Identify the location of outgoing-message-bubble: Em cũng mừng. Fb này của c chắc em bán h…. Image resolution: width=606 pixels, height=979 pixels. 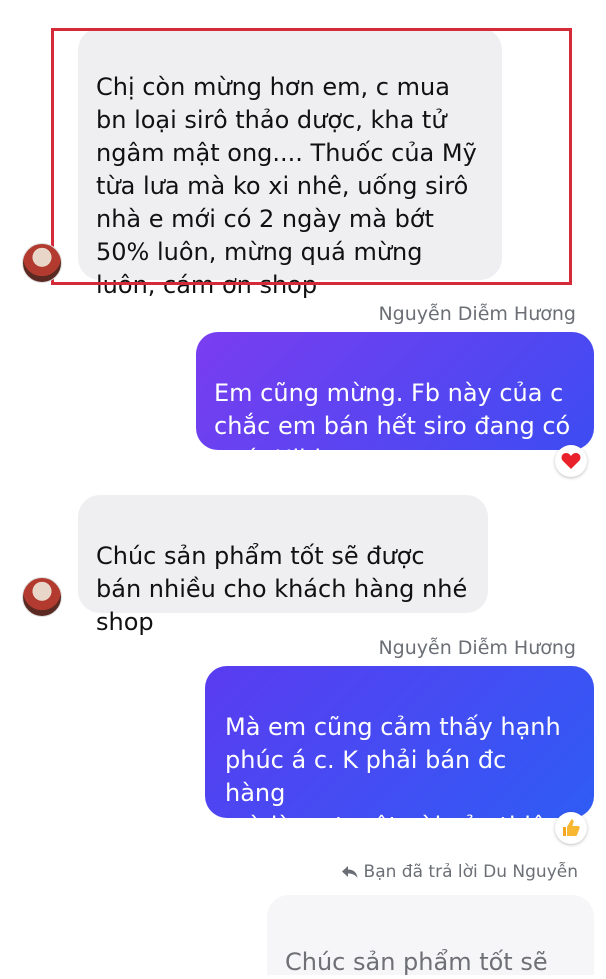
(395, 402).